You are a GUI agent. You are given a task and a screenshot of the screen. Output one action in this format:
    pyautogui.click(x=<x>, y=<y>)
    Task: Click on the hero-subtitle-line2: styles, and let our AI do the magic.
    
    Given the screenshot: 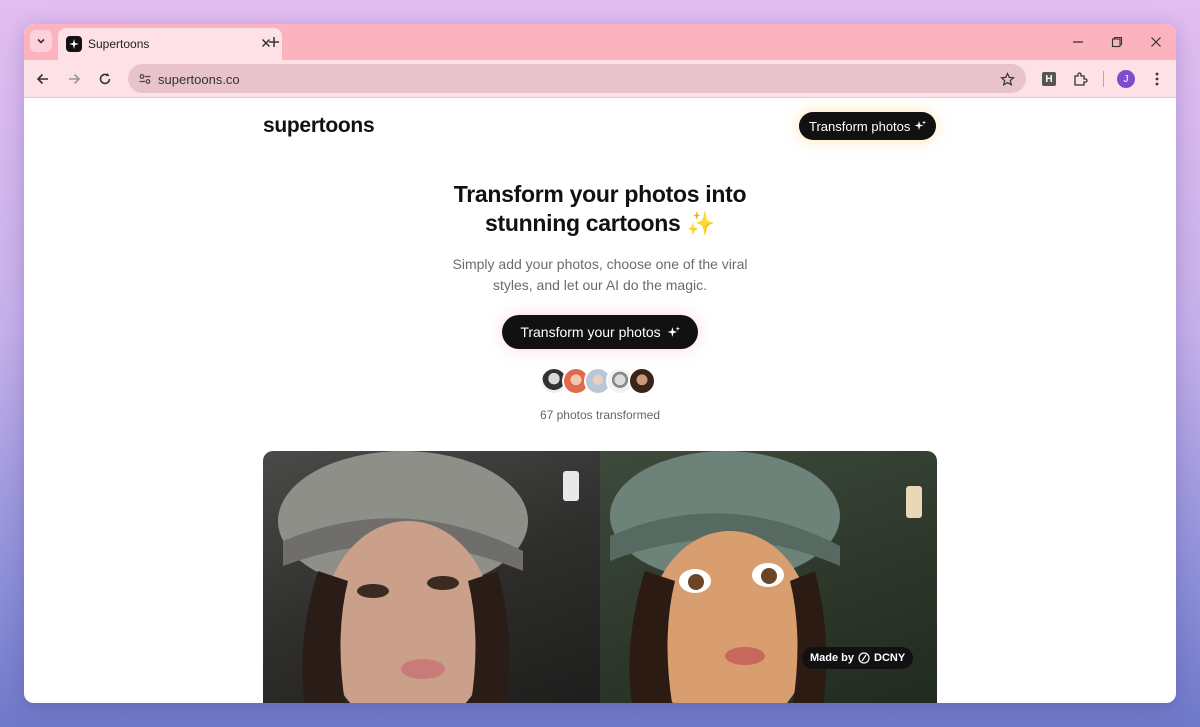 What is the action you would take?
    pyautogui.click(x=599, y=285)
    